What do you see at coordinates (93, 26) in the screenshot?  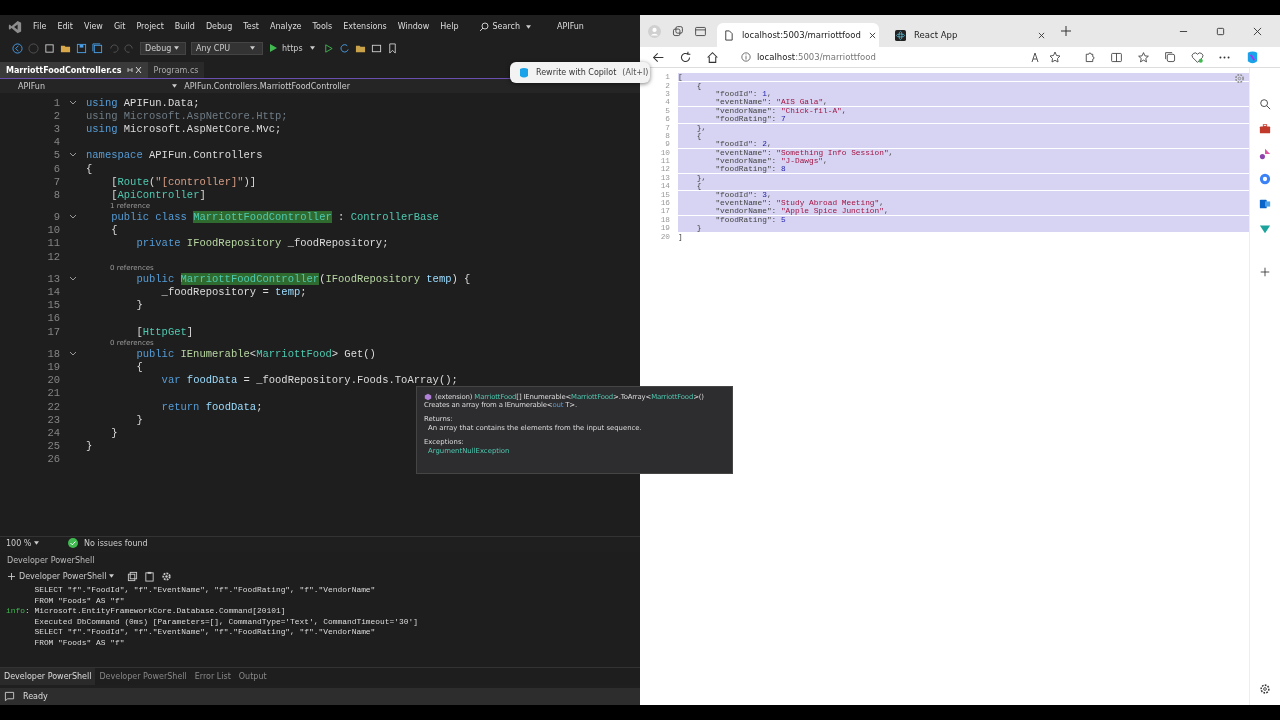 I see `menu-item: View` at bounding box center [93, 26].